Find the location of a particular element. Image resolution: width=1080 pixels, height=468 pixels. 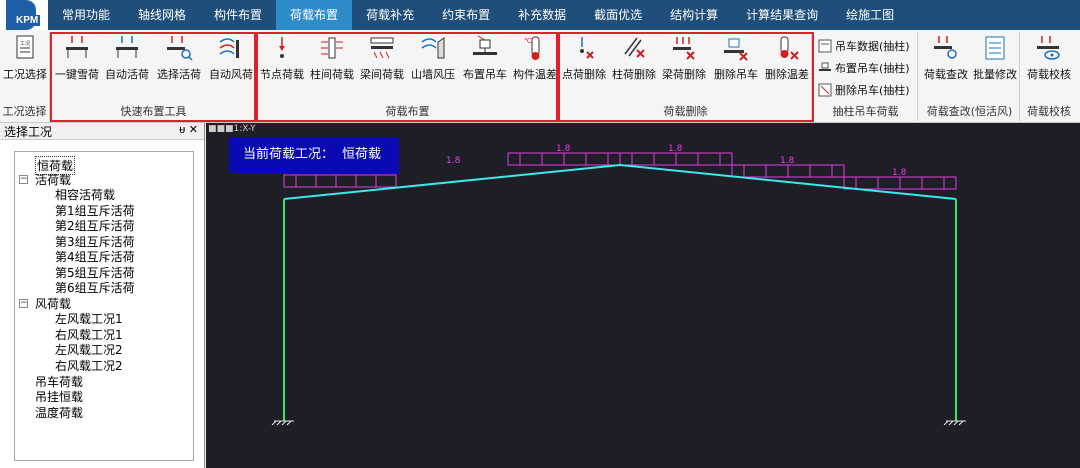

group-crane-column: 吊车数据(抽柱) 布置吊车(抽柱) 删除吊车(抽柱) 抽柱吊车荷载 is located at coordinates (866, 76).